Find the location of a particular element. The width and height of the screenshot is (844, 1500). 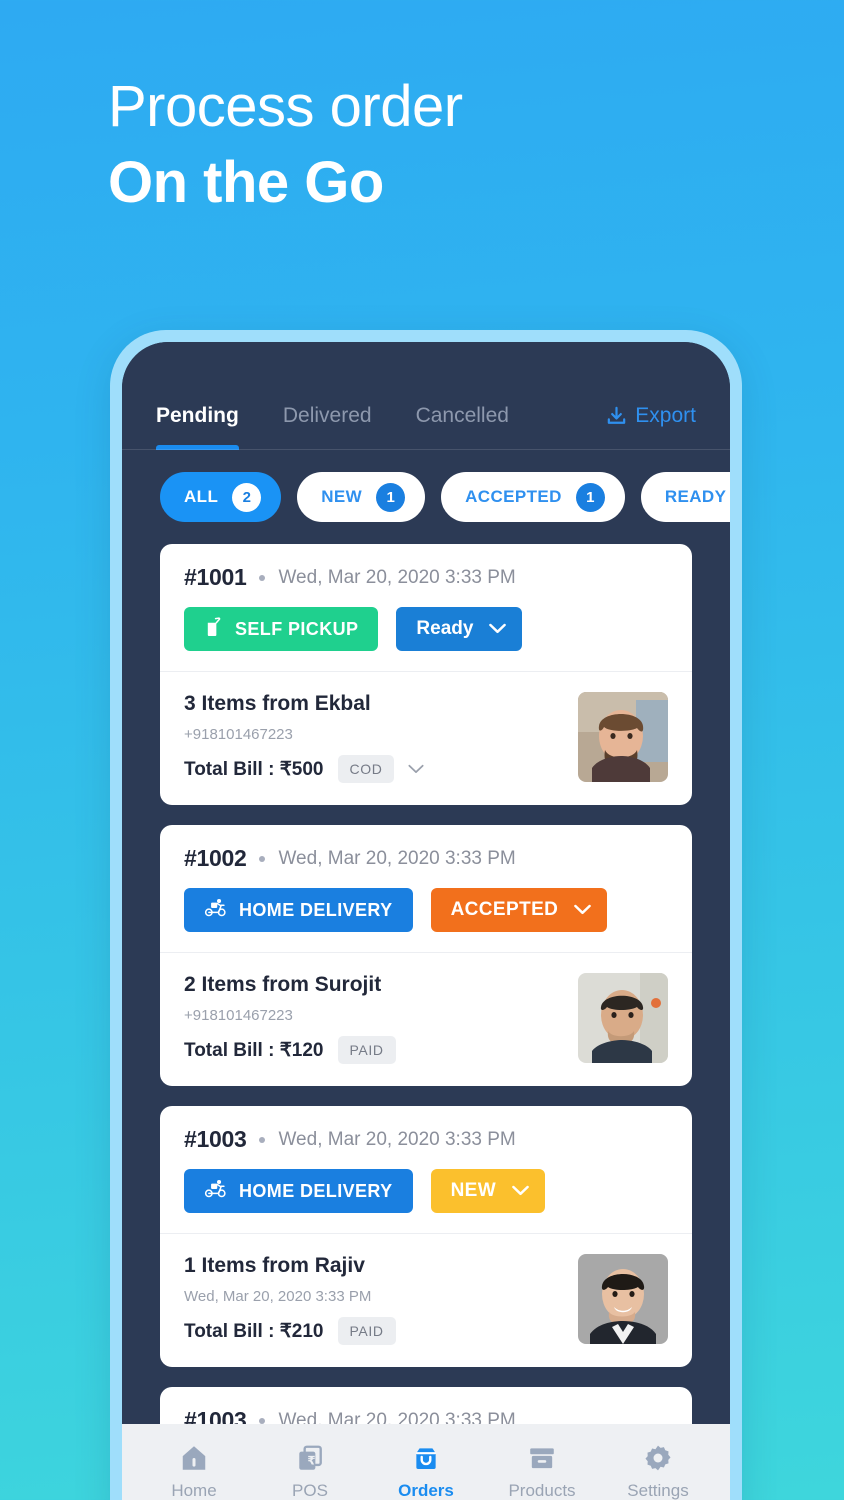

order-status-label: Ready is located at coordinates (445, 628).